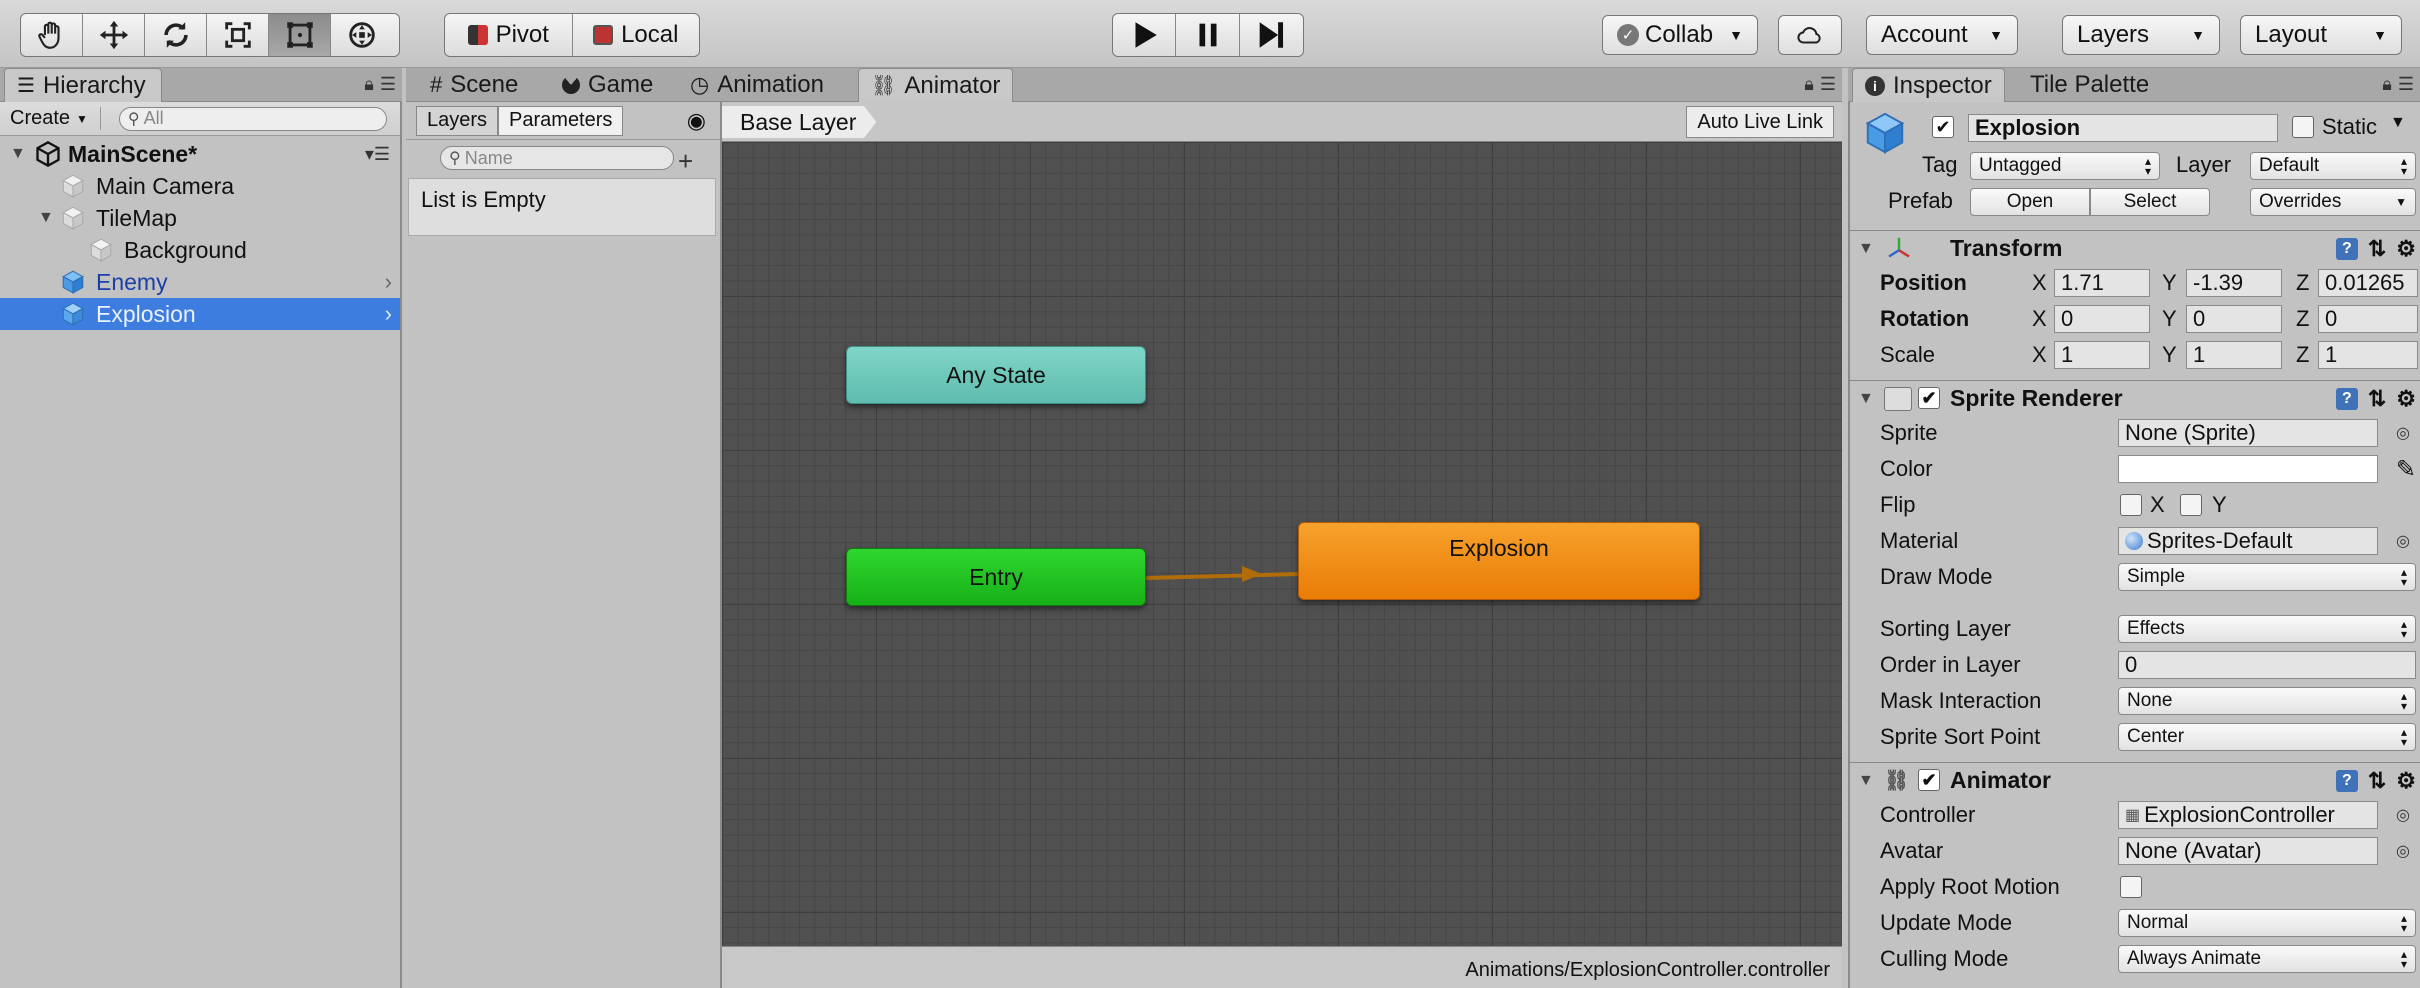  What do you see at coordinates (685, 161) in the screenshot?
I see `add-parameter-icon: +` at bounding box center [685, 161].